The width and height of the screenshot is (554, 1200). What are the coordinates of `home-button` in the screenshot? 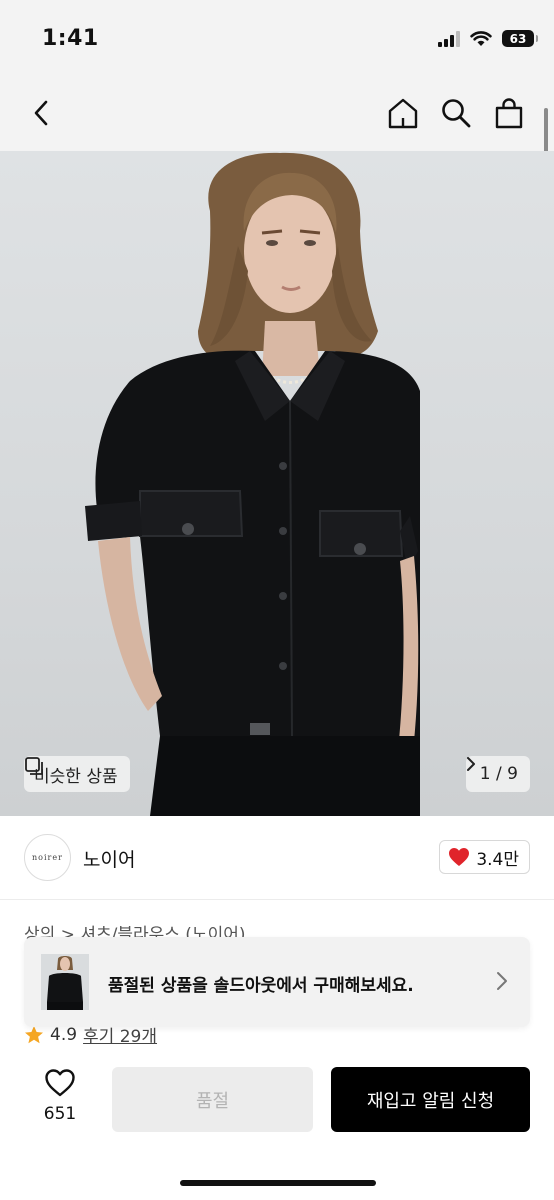 It's located at (403, 113).